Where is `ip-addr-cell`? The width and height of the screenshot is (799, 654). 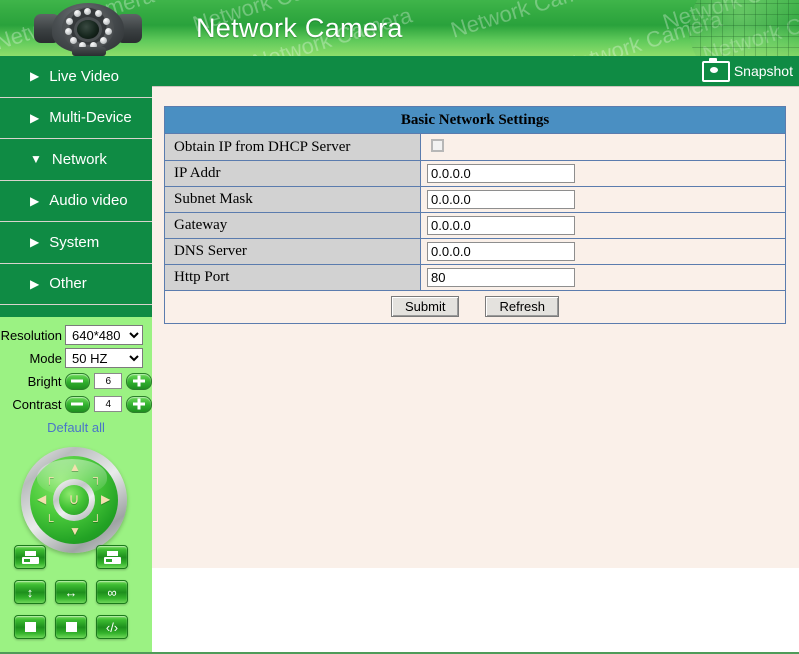
ip-addr-cell is located at coordinates (603, 173).